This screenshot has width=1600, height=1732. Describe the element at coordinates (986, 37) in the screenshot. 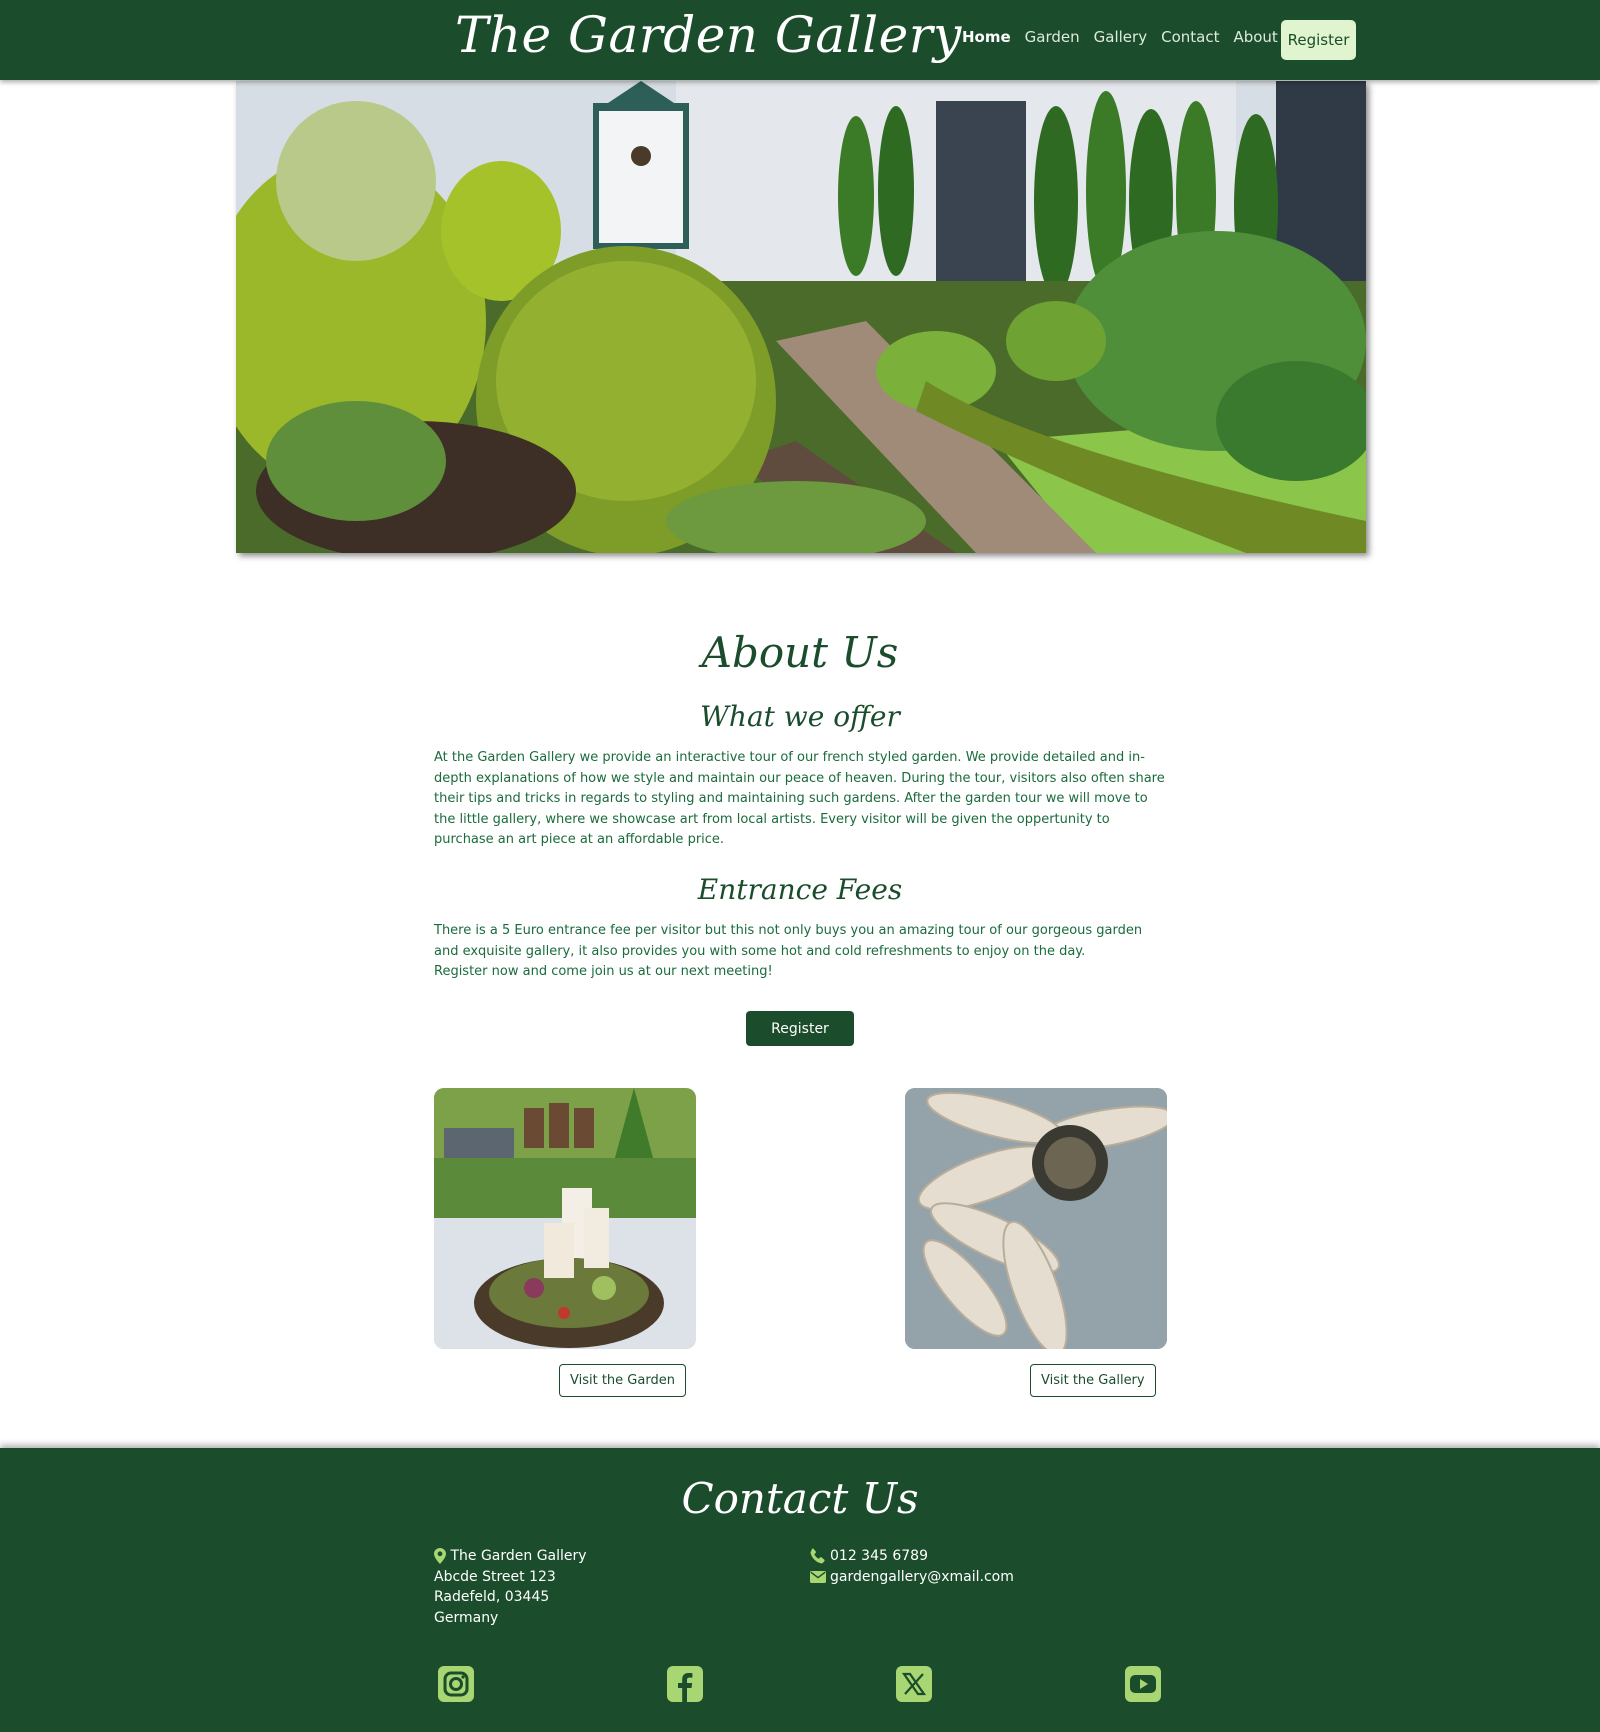

I see `nav-home: Home` at that location.